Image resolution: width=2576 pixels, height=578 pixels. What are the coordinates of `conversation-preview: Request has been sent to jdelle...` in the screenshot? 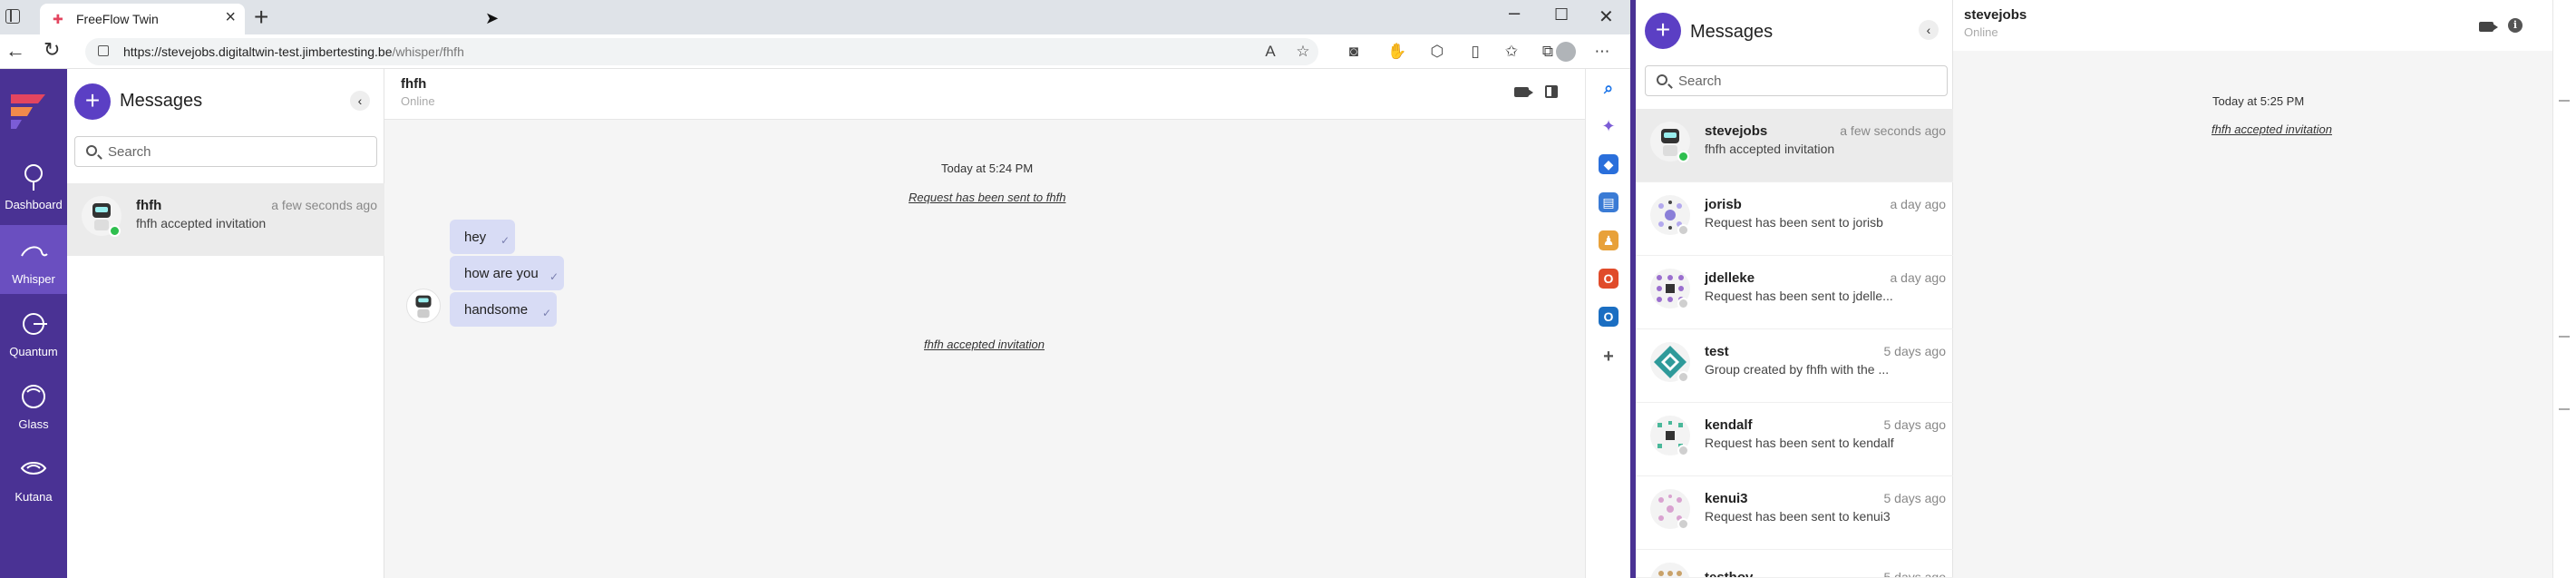 It's located at (1799, 296).